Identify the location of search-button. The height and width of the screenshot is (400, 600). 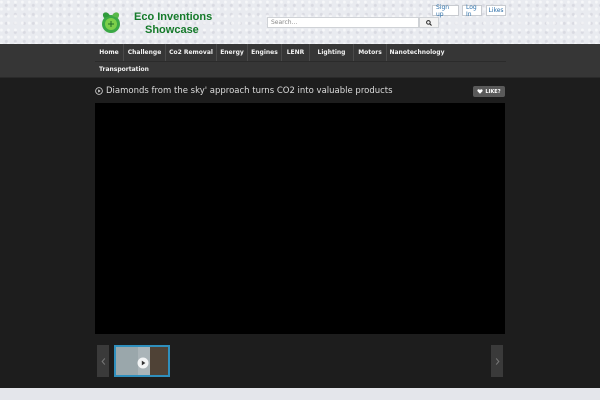
(429, 22).